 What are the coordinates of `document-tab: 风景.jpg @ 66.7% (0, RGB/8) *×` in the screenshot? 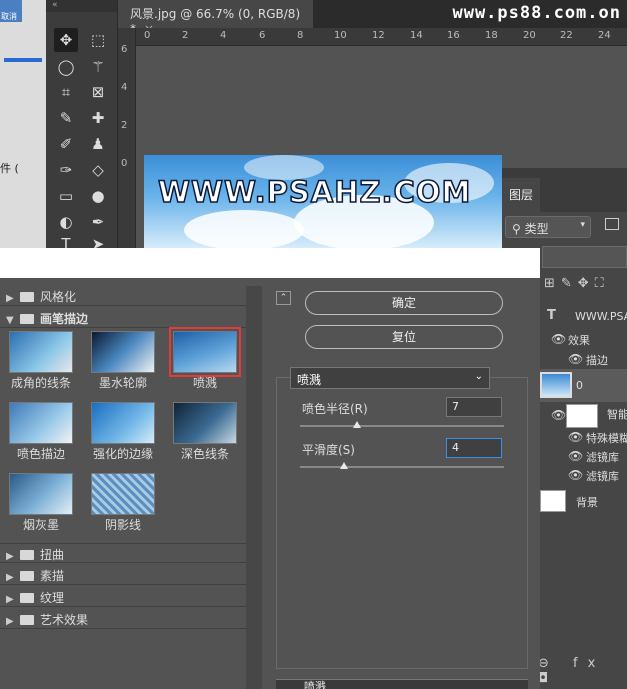 It's located at (215, 18).